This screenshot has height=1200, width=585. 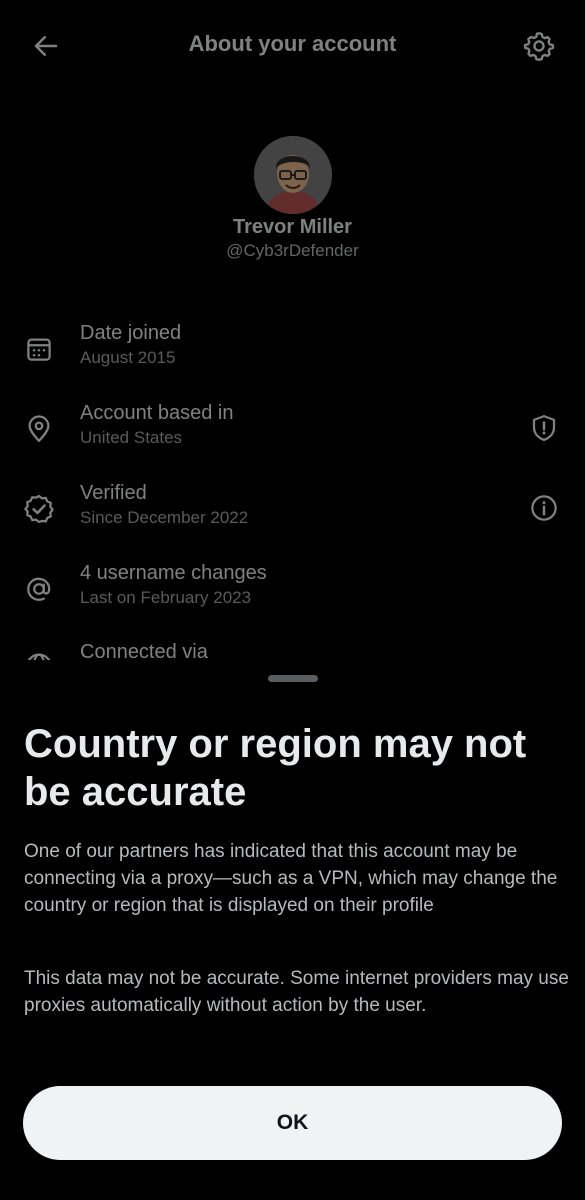 I want to click on profile-section: Trevor Miller @Cyb3rDefender, so click(x=292, y=198).